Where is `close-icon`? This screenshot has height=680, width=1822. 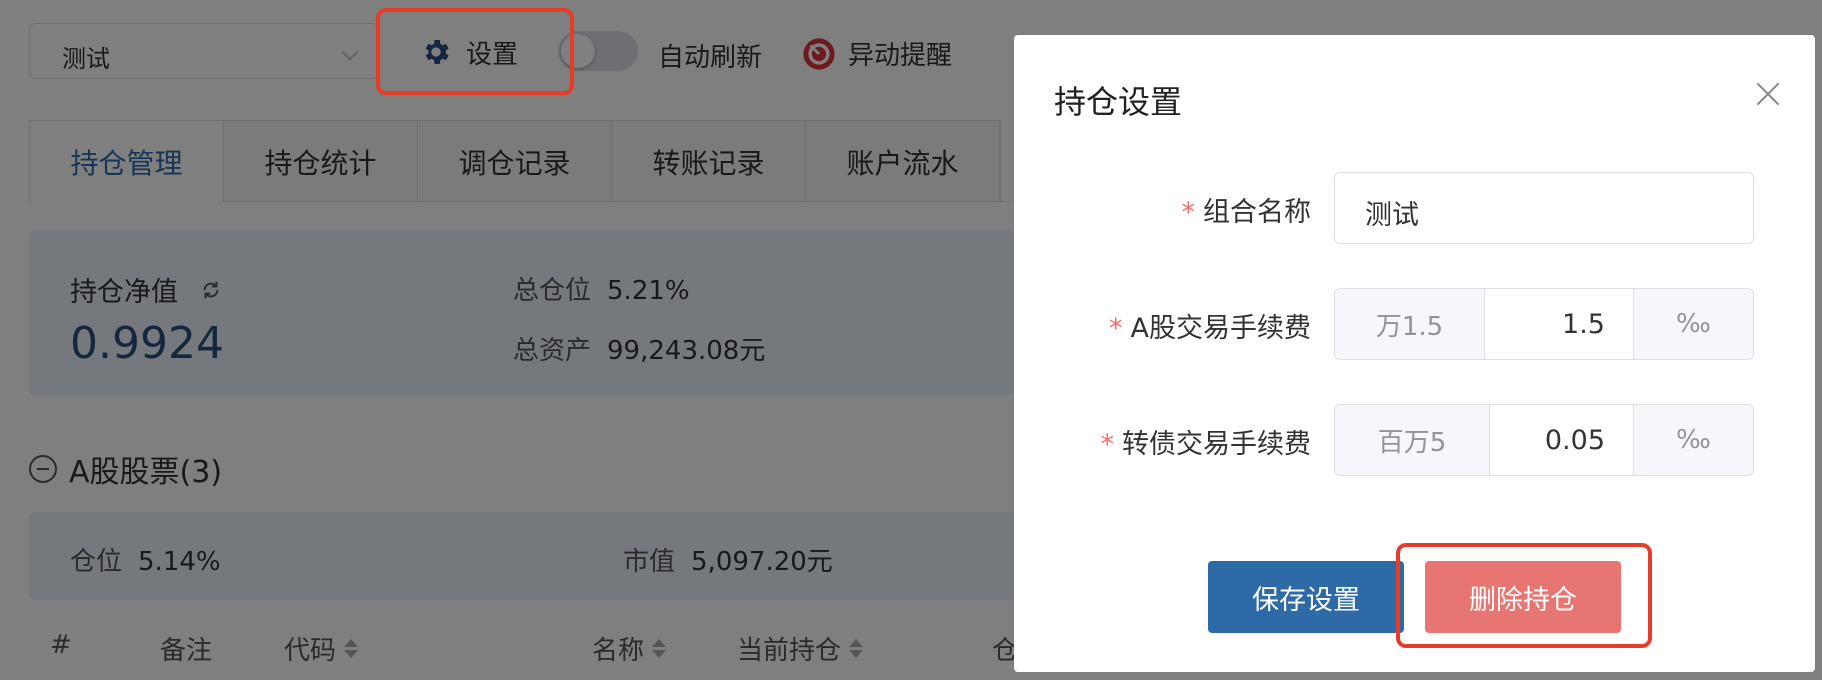 close-icon is located at coordinates (1768, 94).